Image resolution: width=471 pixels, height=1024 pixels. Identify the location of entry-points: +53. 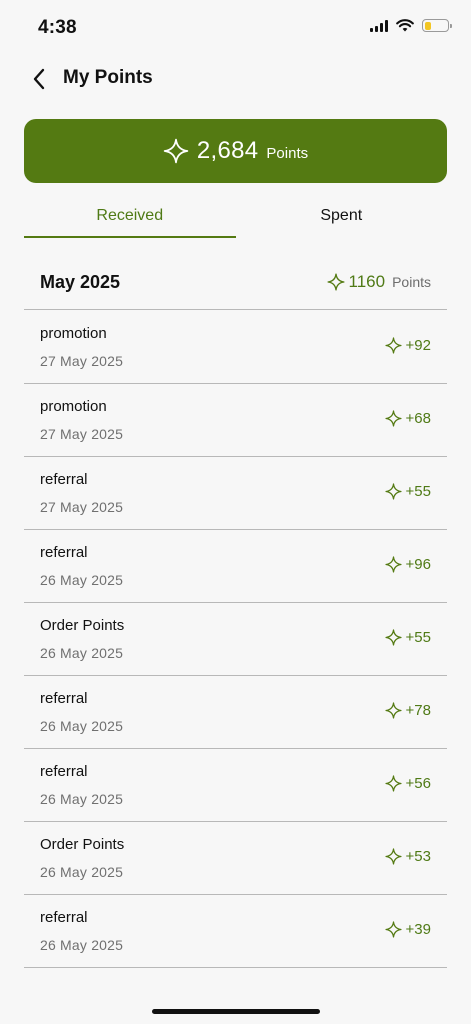
(407, 856).